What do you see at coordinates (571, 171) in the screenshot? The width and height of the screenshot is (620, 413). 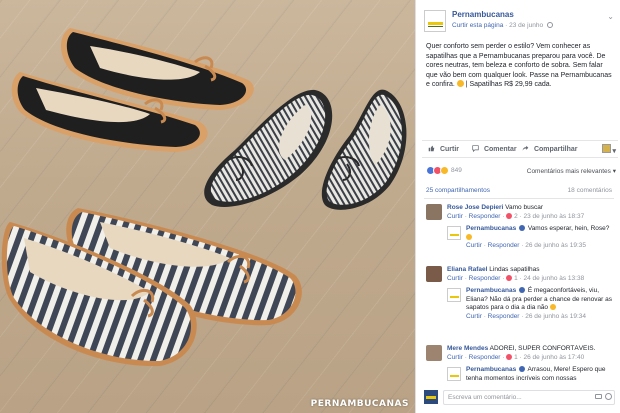 I see `comment-sort-dropdown: Comentários mais relevantes ▾` at bounding box center [571, 171].